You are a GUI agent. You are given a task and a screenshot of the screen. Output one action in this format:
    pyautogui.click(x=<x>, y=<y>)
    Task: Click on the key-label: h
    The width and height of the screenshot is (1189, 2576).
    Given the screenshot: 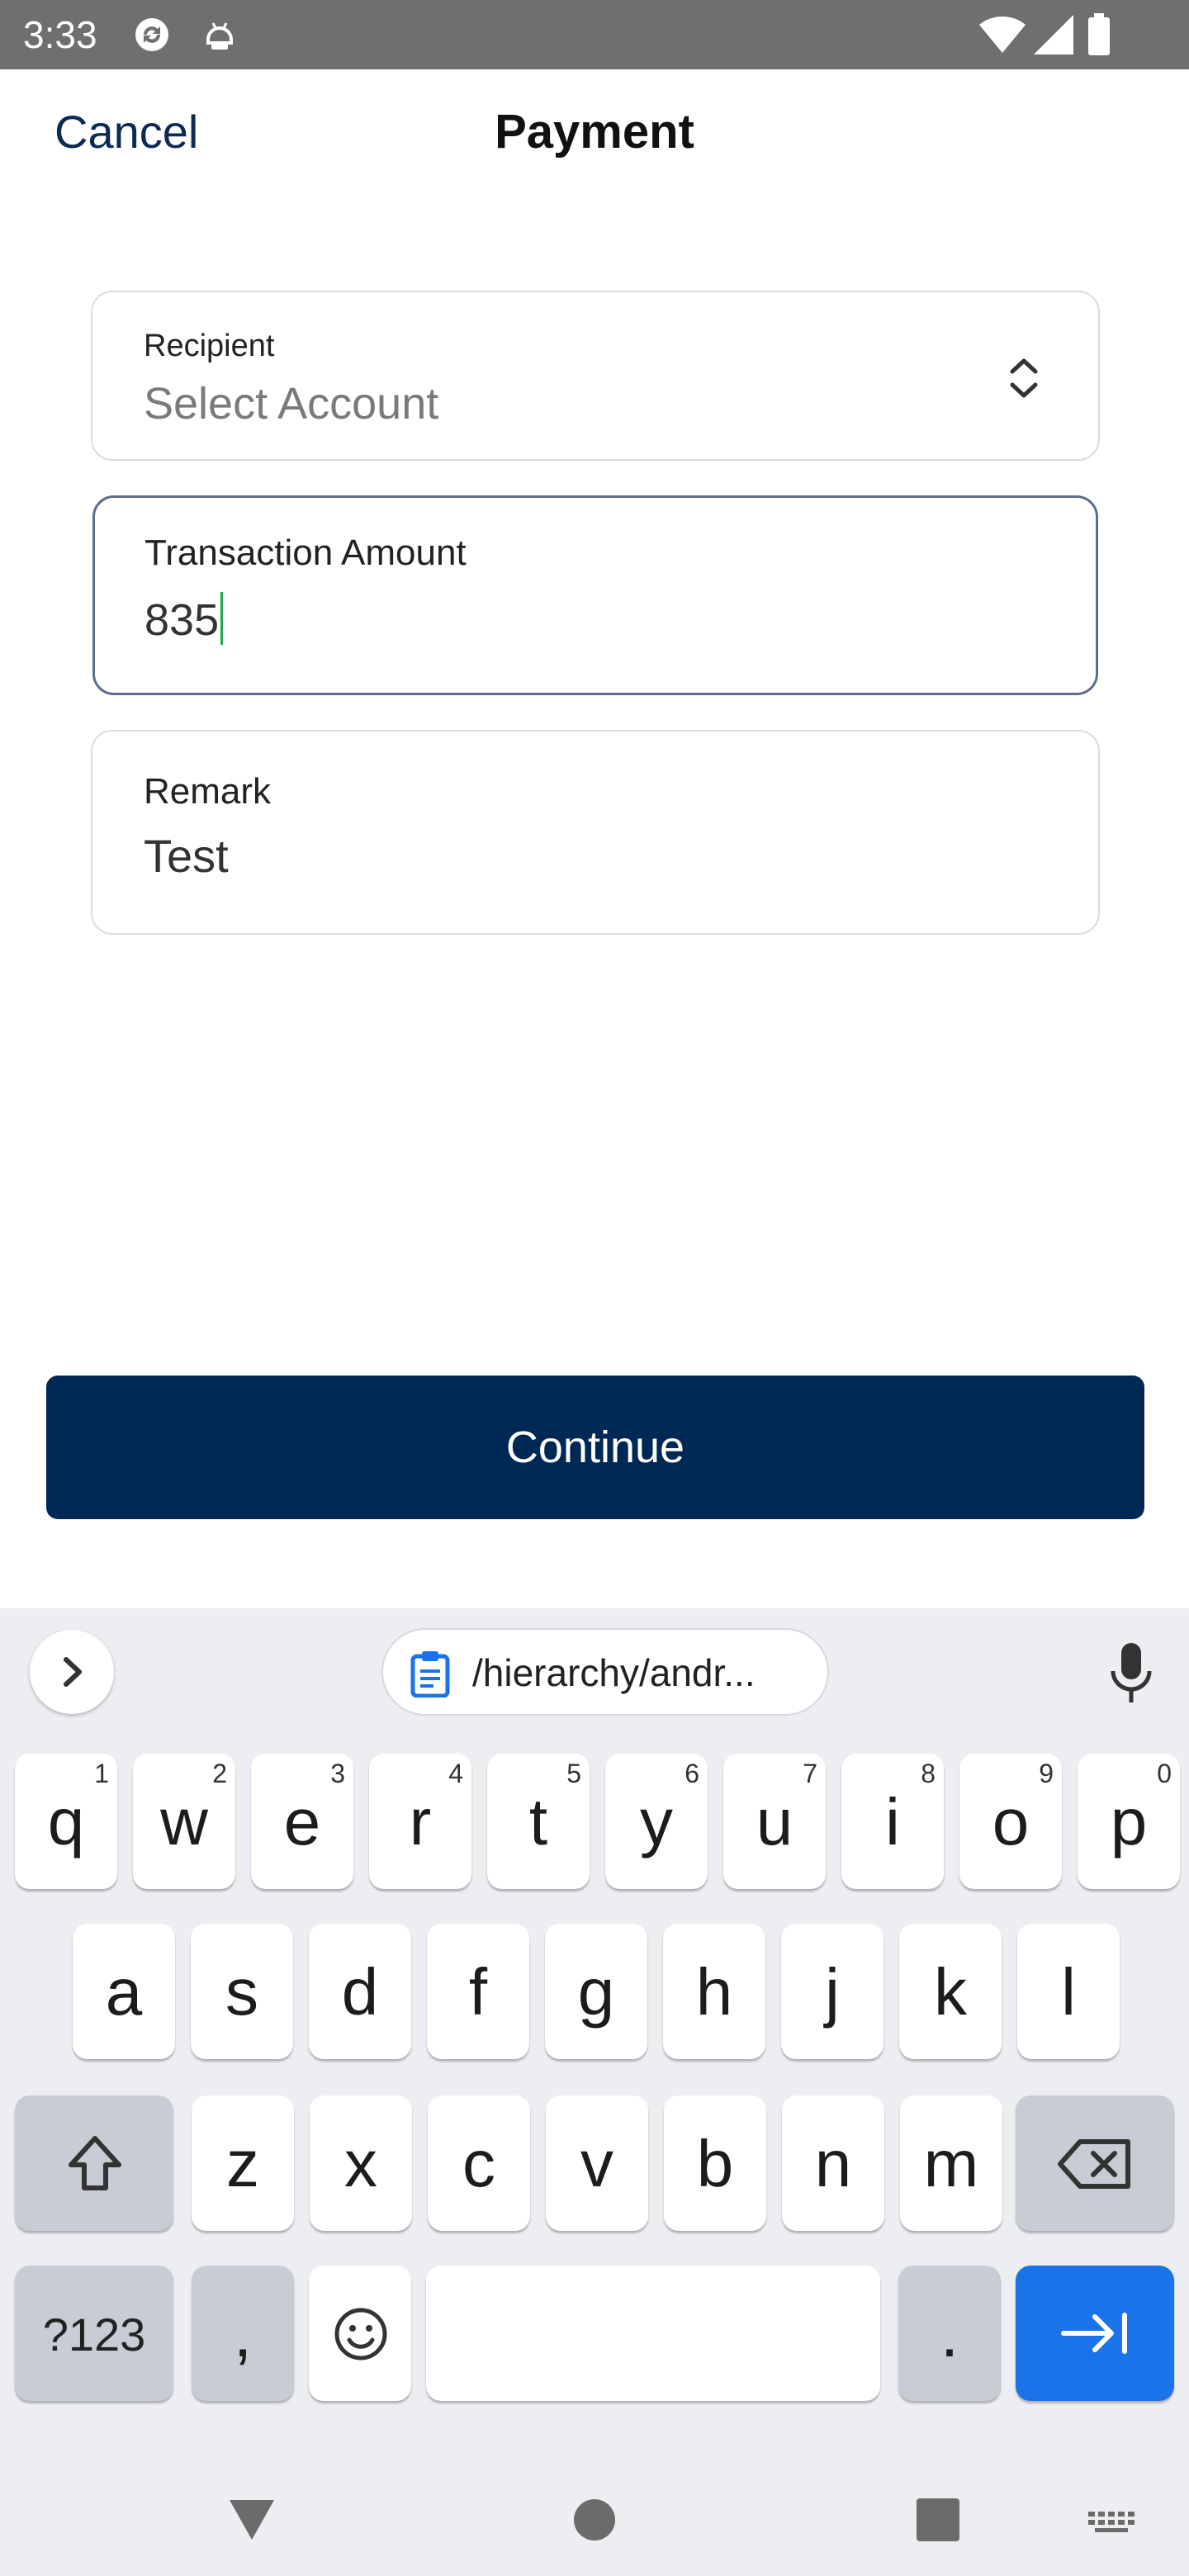 What is the action you would take?
    pyautogui.click(x=714, y=1992)
    